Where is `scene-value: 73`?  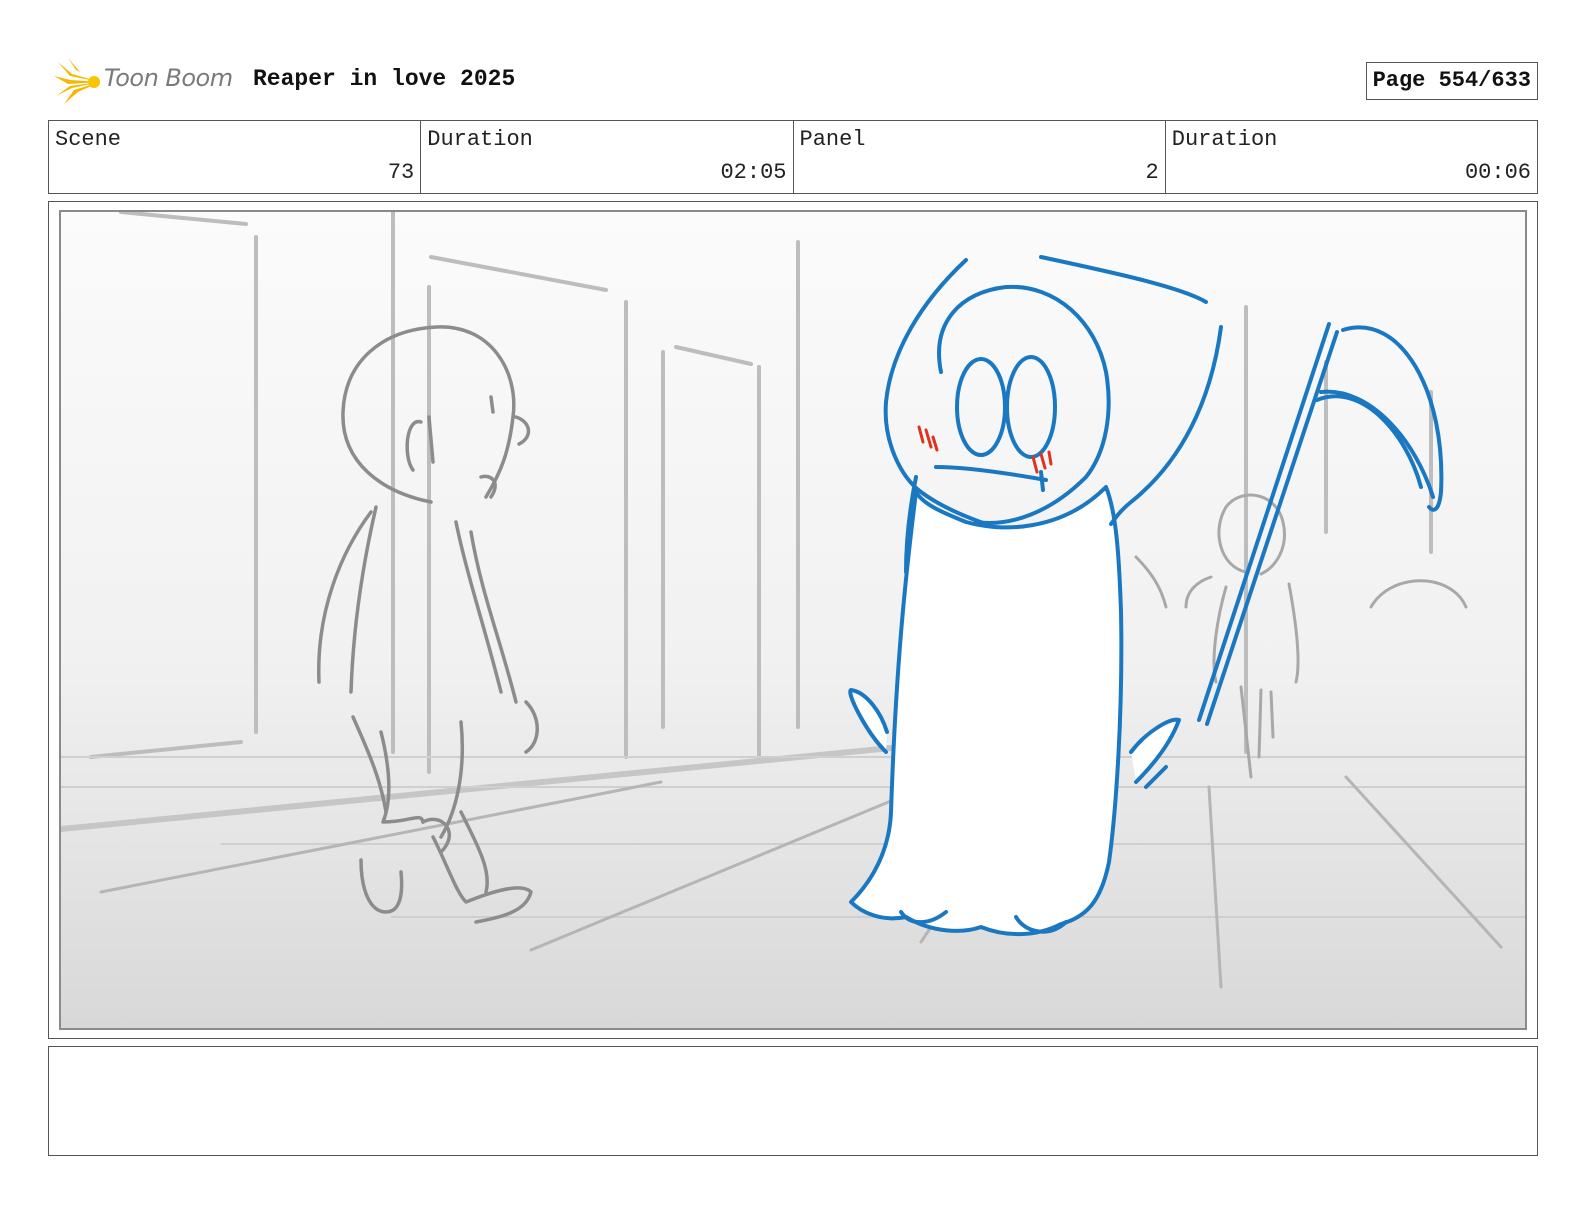
scene-value: 73 is located at coordinates (401, 172).